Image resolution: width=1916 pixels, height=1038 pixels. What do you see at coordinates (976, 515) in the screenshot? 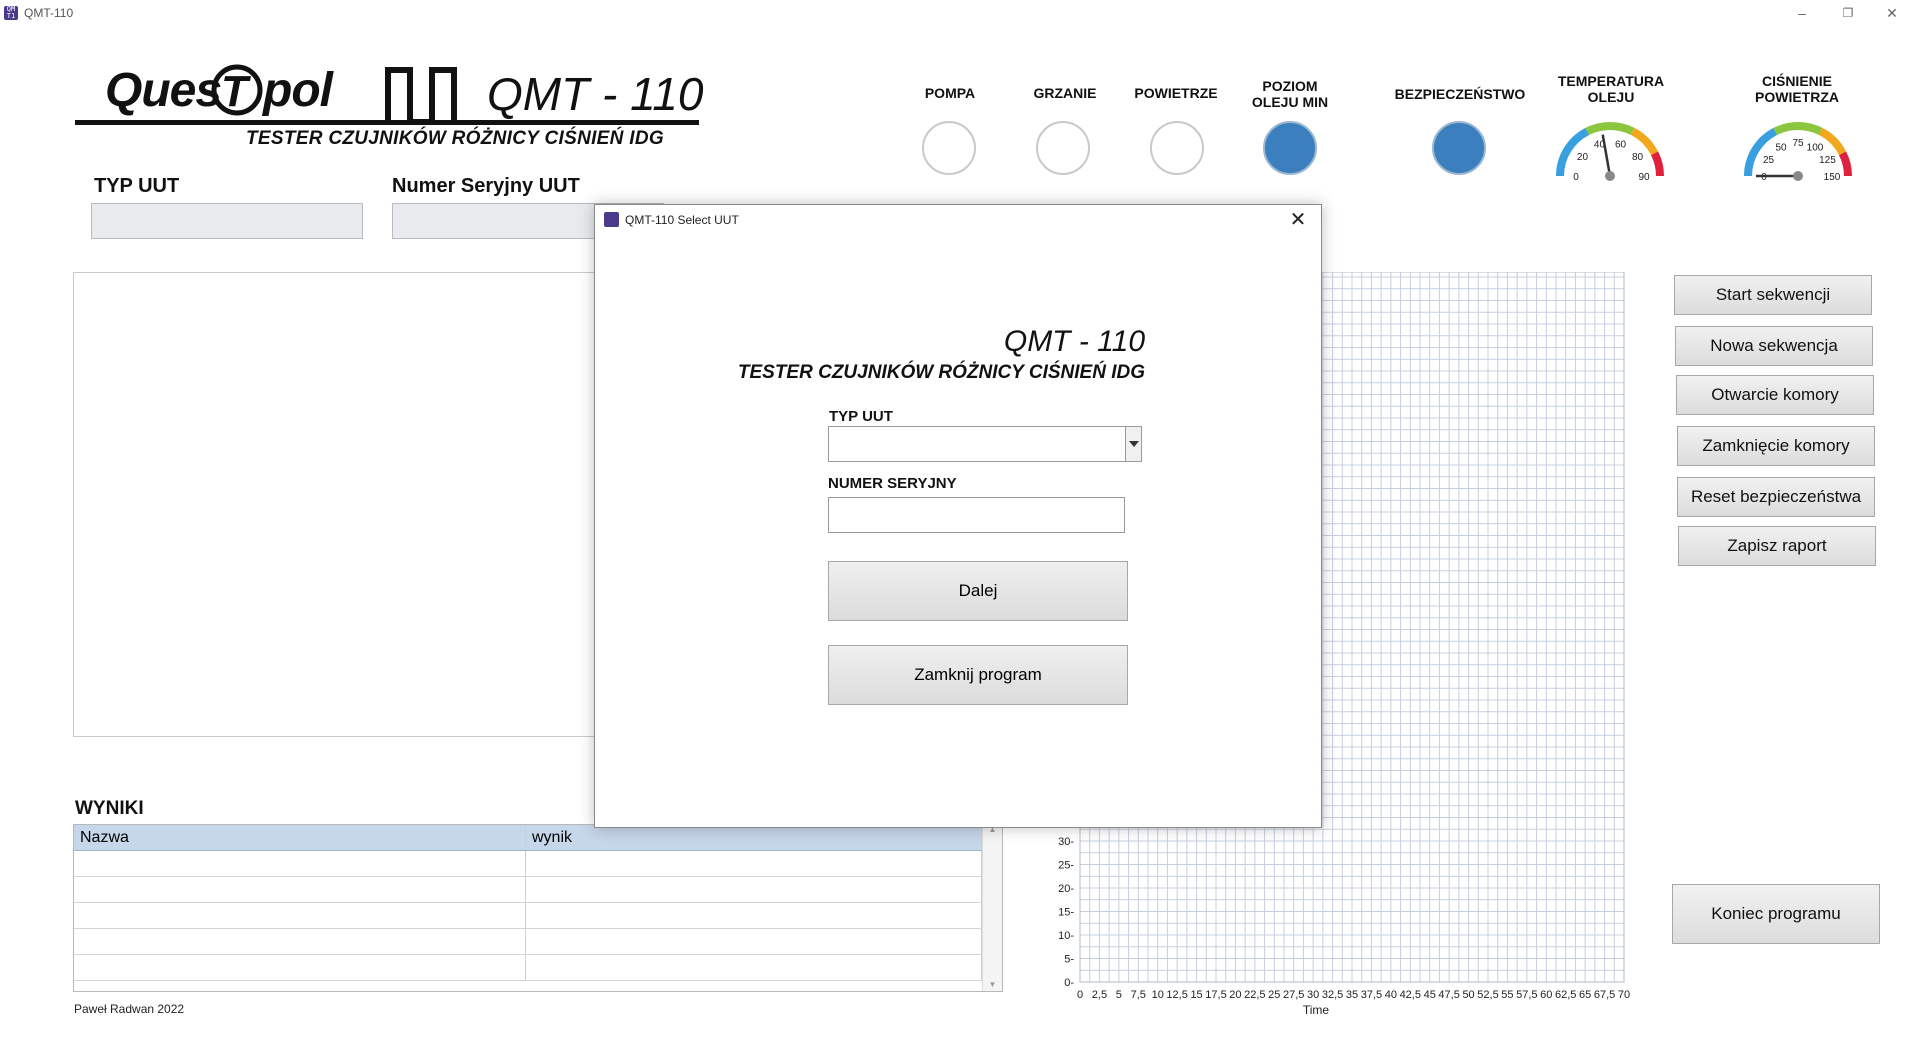
I see `serial-number-input` at bounding box center [976, 515].